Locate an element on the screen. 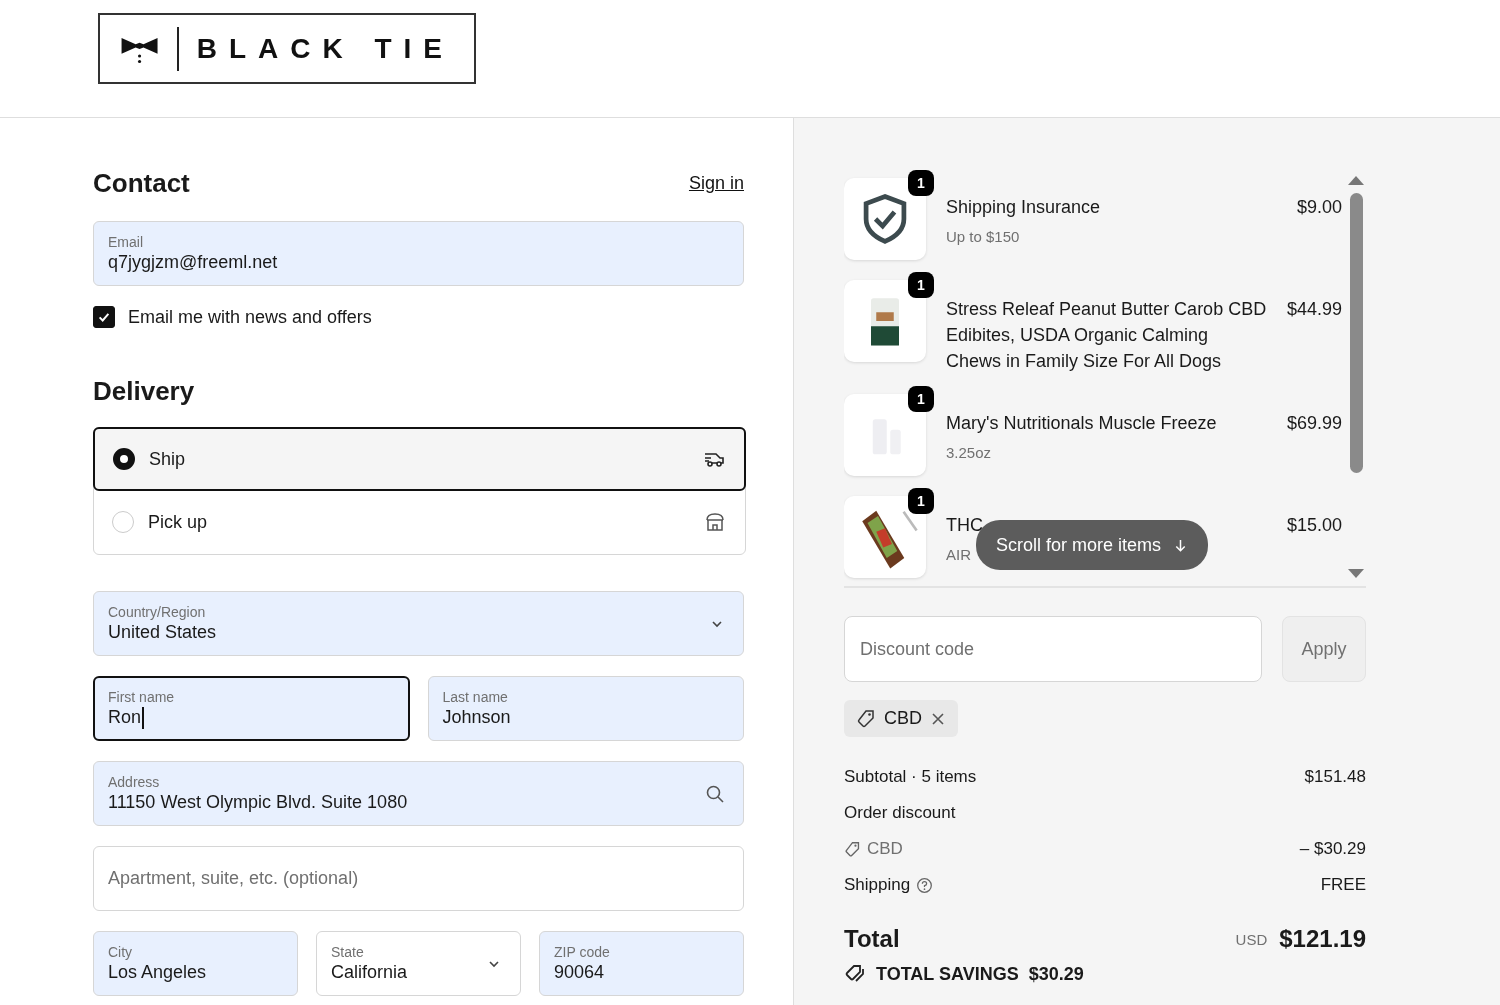  select-field: State California is located at coordinates (418, 963).